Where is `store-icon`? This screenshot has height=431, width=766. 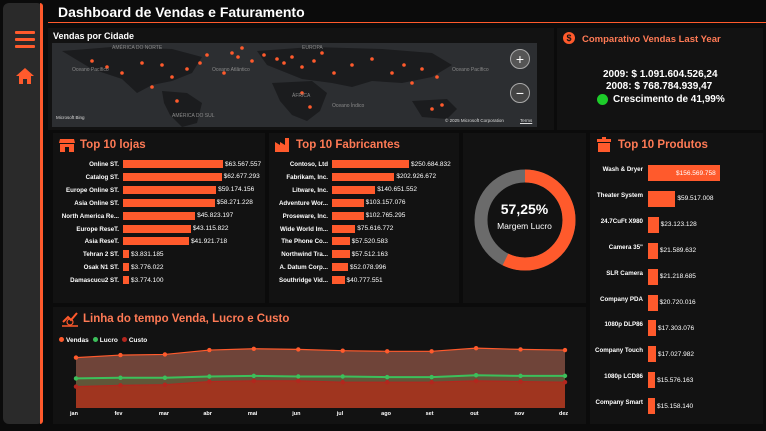
store-icon is located at coordinates (67, 145).